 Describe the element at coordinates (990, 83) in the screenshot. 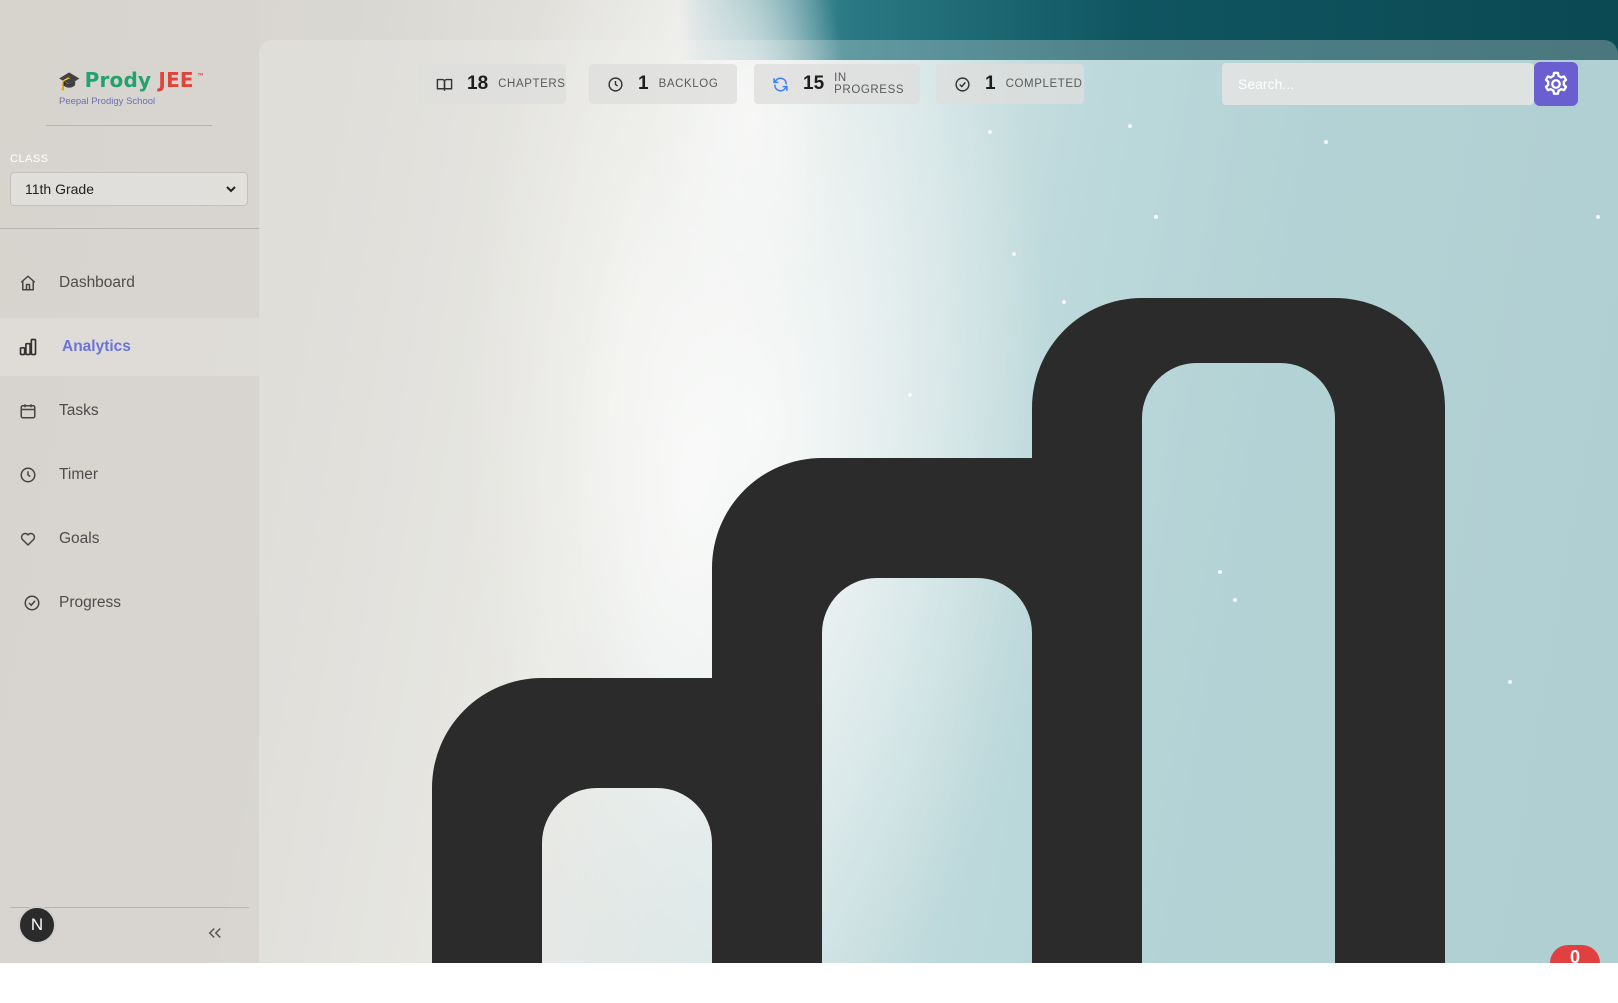

I see `stat-completed-value: 1` at that location.